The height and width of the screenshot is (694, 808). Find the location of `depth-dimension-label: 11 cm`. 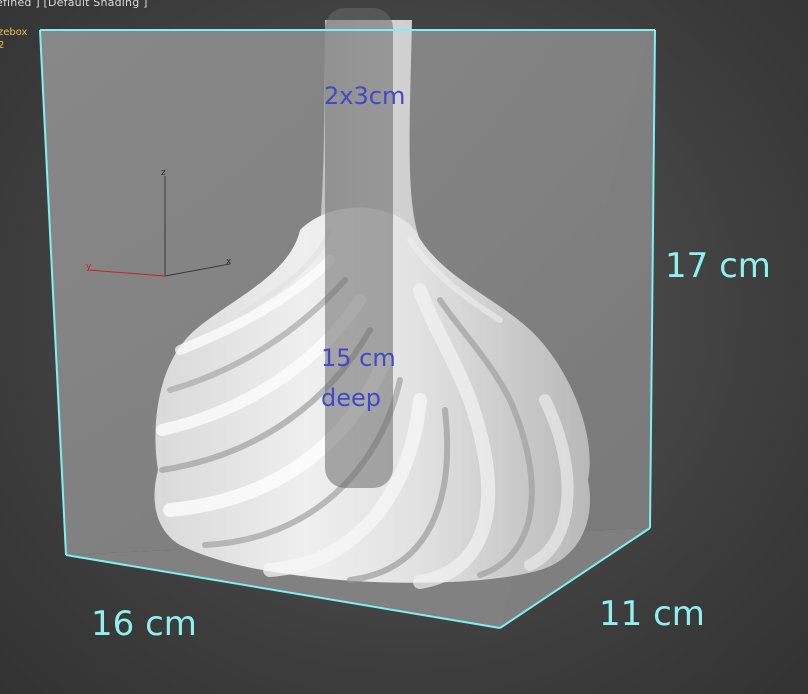

depth-dimension-label: 11 cm is located at coordinates (652, 614).